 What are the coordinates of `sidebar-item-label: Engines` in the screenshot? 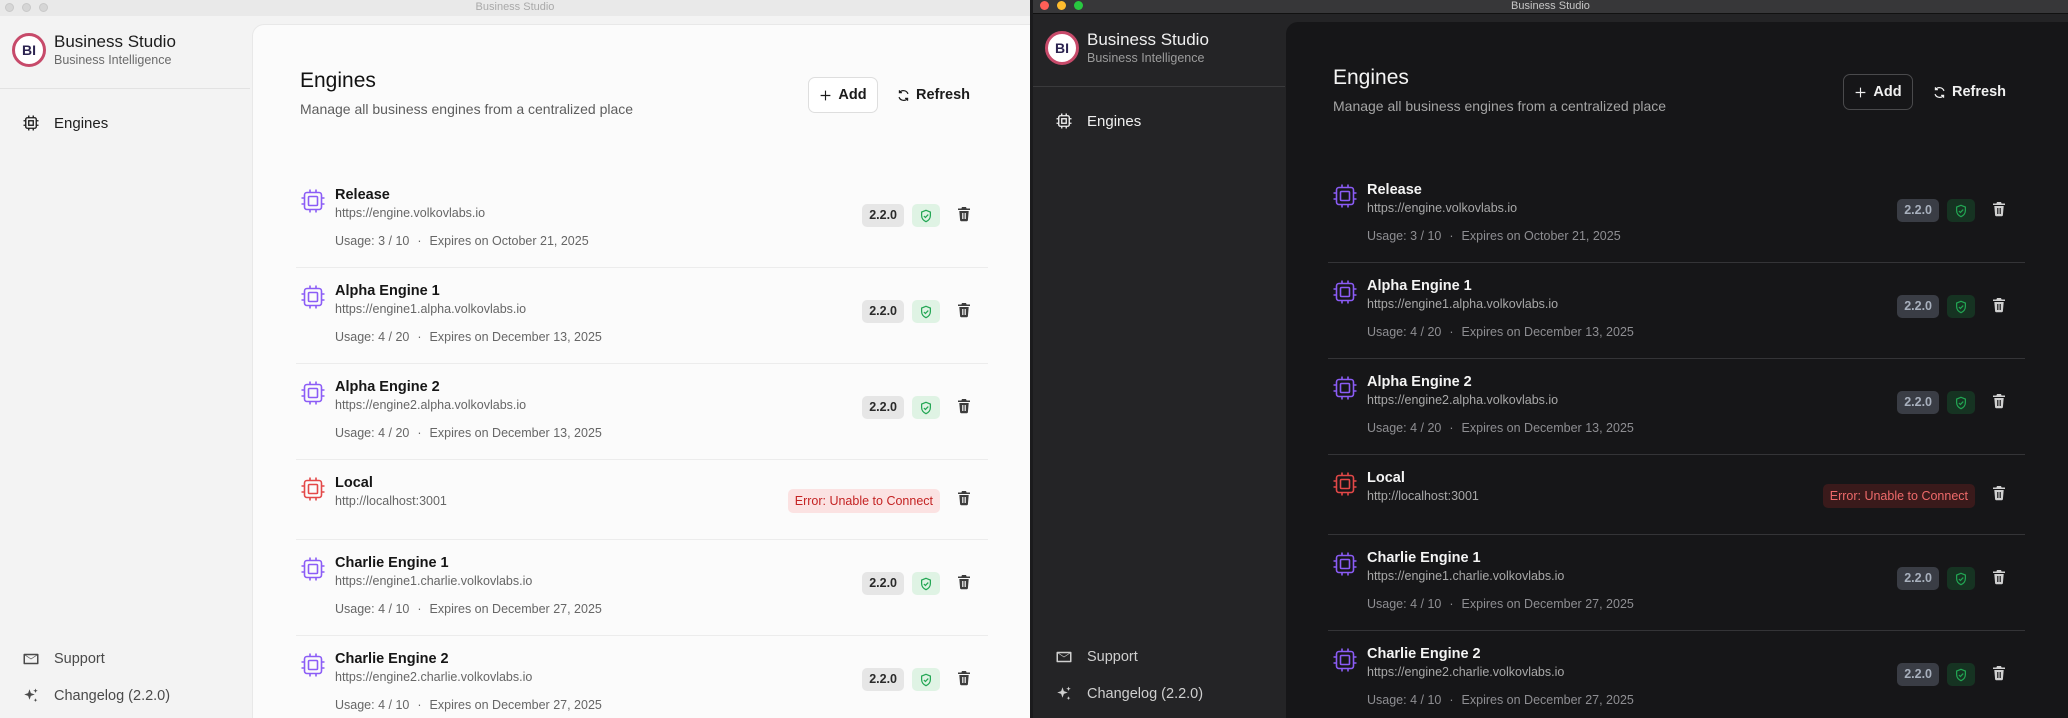 It's located at (81, 123).